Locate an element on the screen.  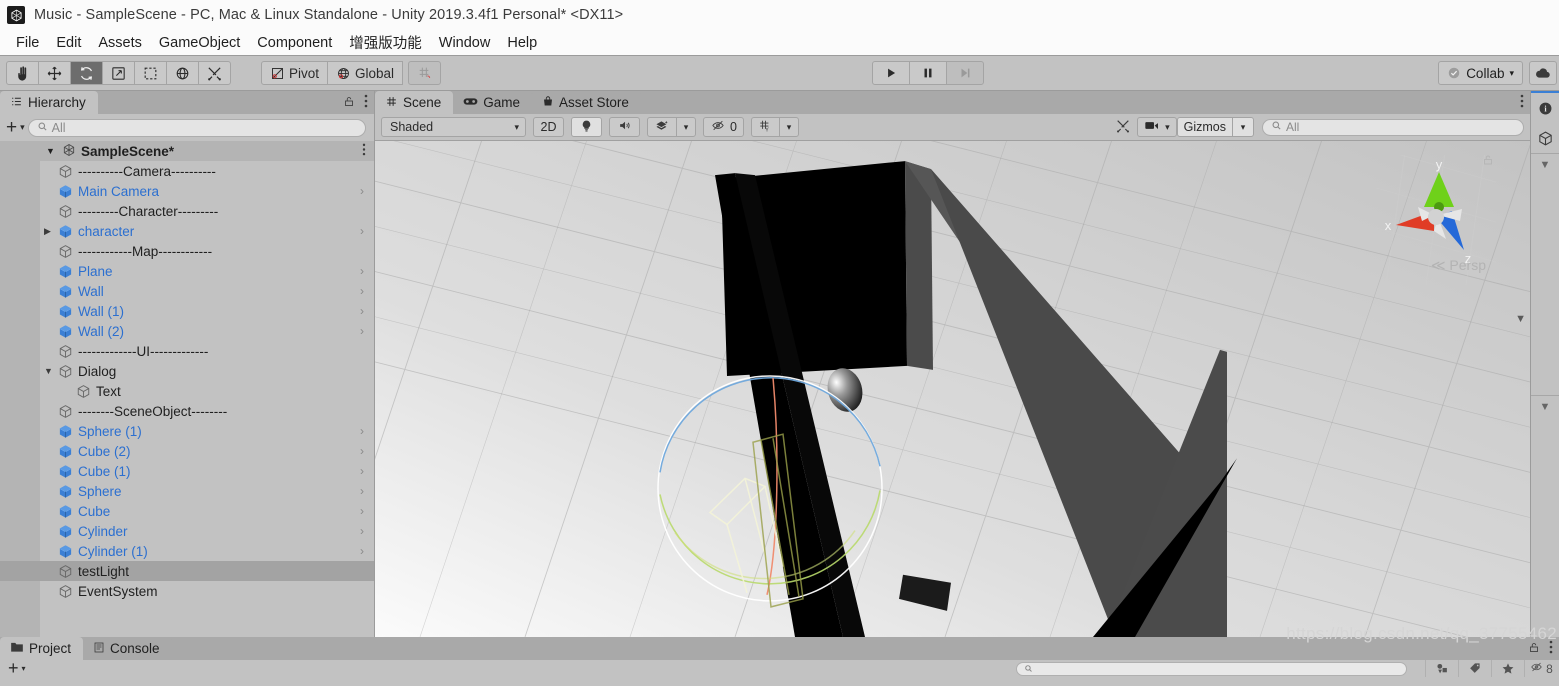
scene-projection-label: ≪ Persp is located at coordinates (1458, 265).